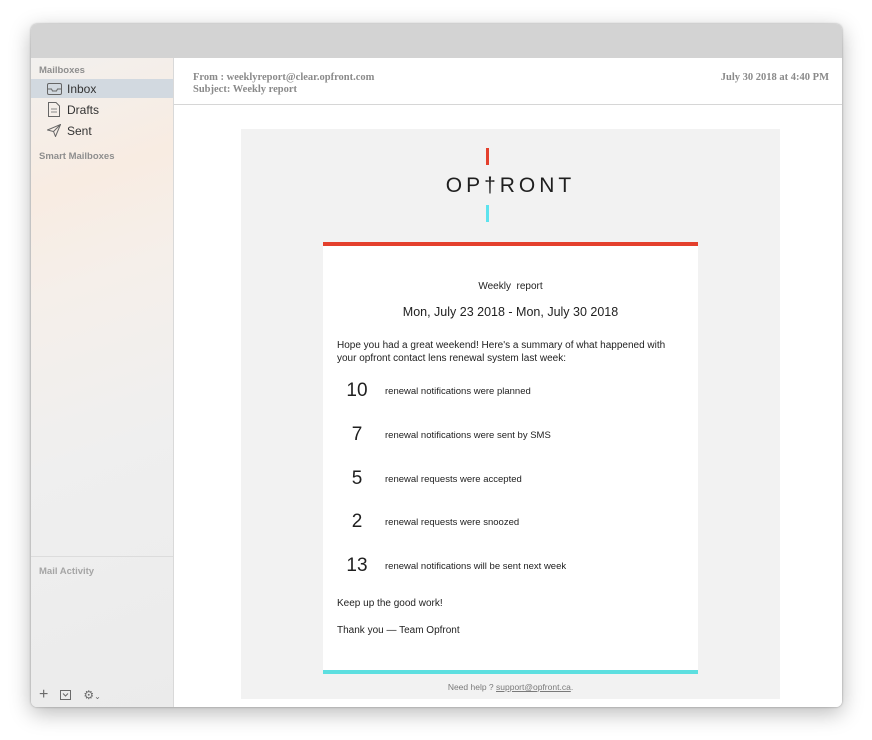 Image resolution: width=872 pixels, height=740 pixels. I want to click on sidebar-item-label: Sent, so click(79, 130).